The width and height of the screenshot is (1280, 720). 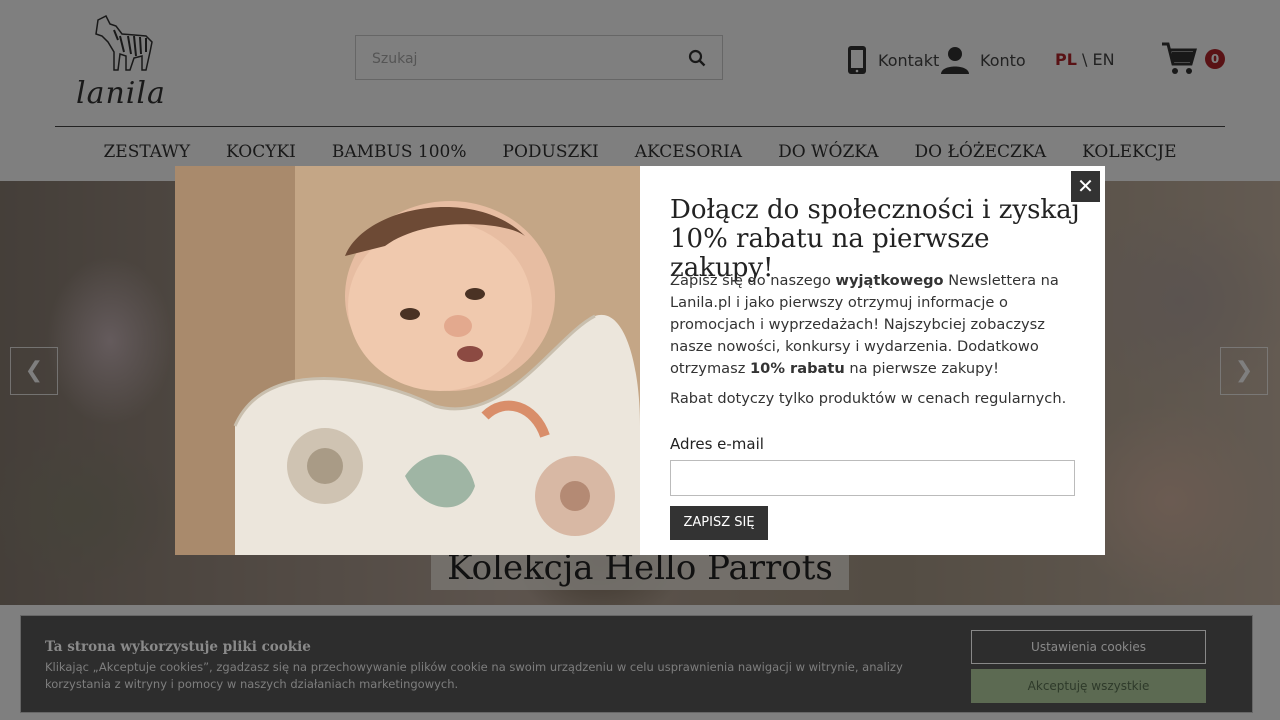 What do you see at coordinates (1085, 186) in the screenshot?
I see `close-icon: ✕` at bounding box center [1085, 186].